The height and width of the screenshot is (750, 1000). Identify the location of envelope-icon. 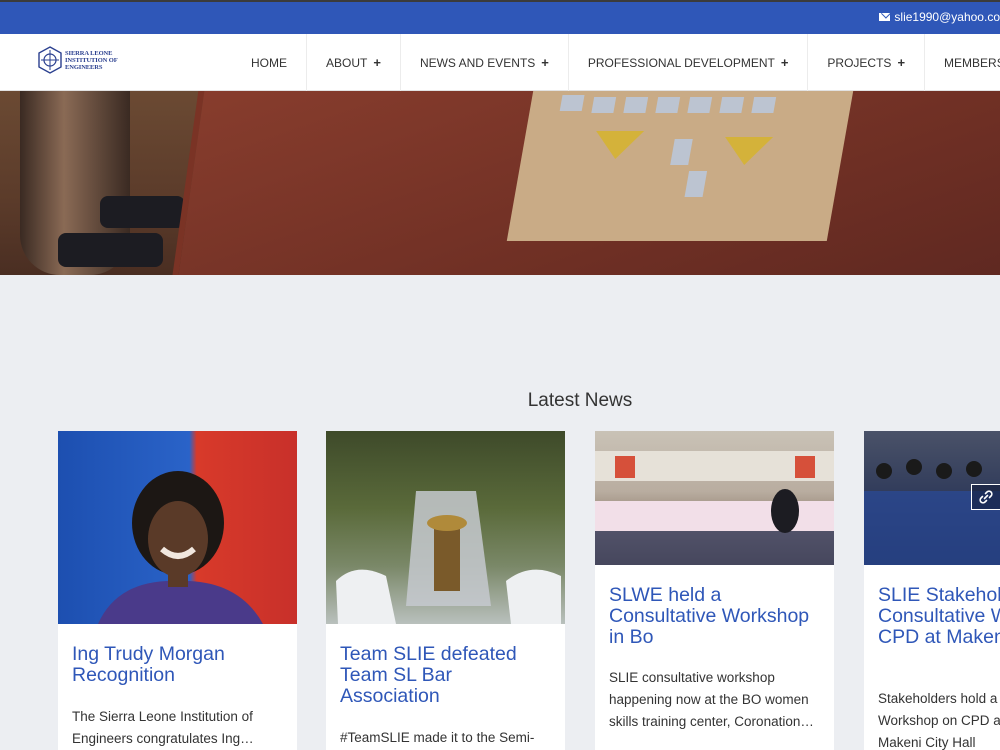
(885, 17).